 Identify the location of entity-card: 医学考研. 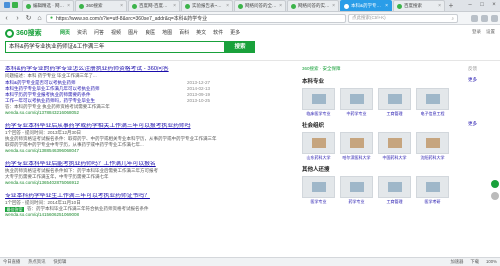
(432, 190).